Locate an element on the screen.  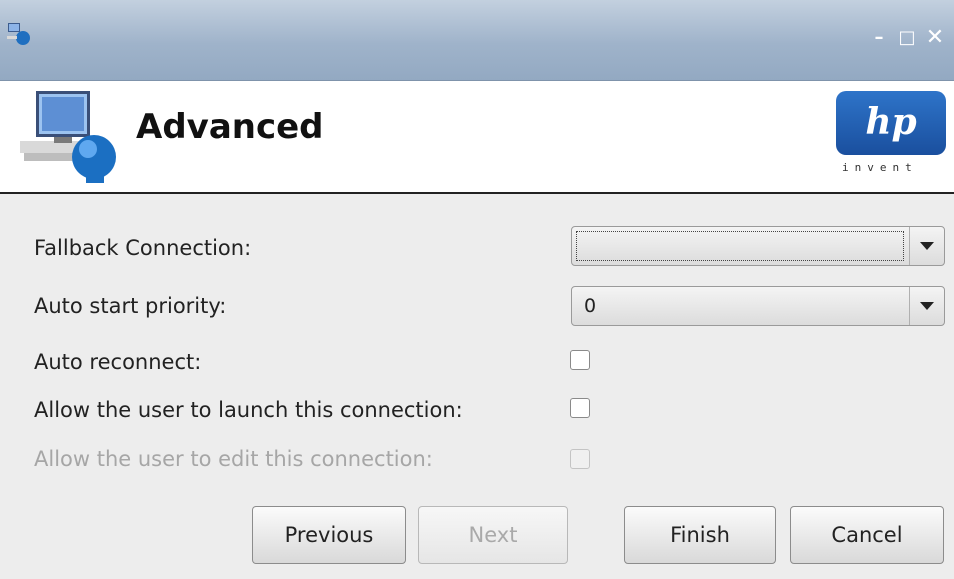
allow-edit-label: Allow the user to edit this connection: is located at coordinates (233, 459).